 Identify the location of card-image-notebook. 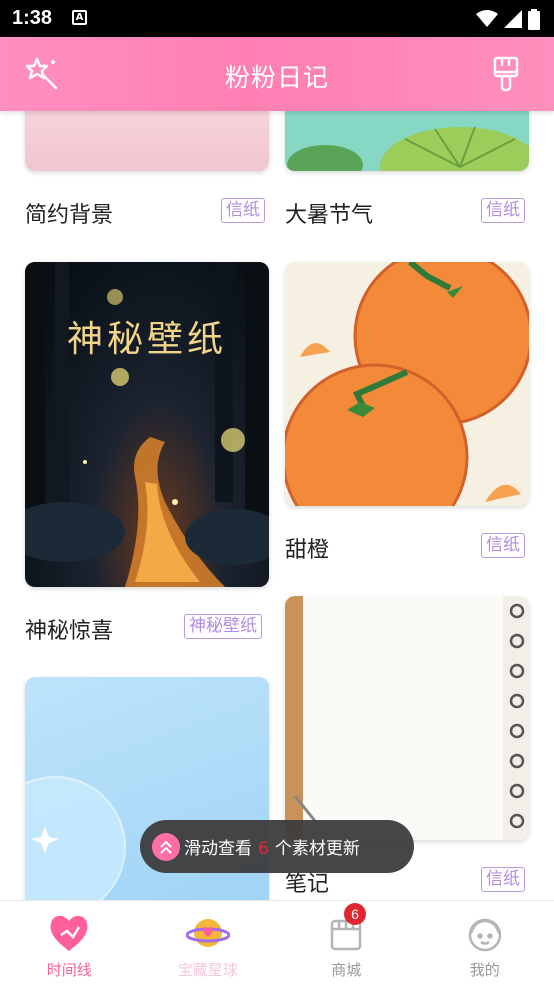
(407, 718).